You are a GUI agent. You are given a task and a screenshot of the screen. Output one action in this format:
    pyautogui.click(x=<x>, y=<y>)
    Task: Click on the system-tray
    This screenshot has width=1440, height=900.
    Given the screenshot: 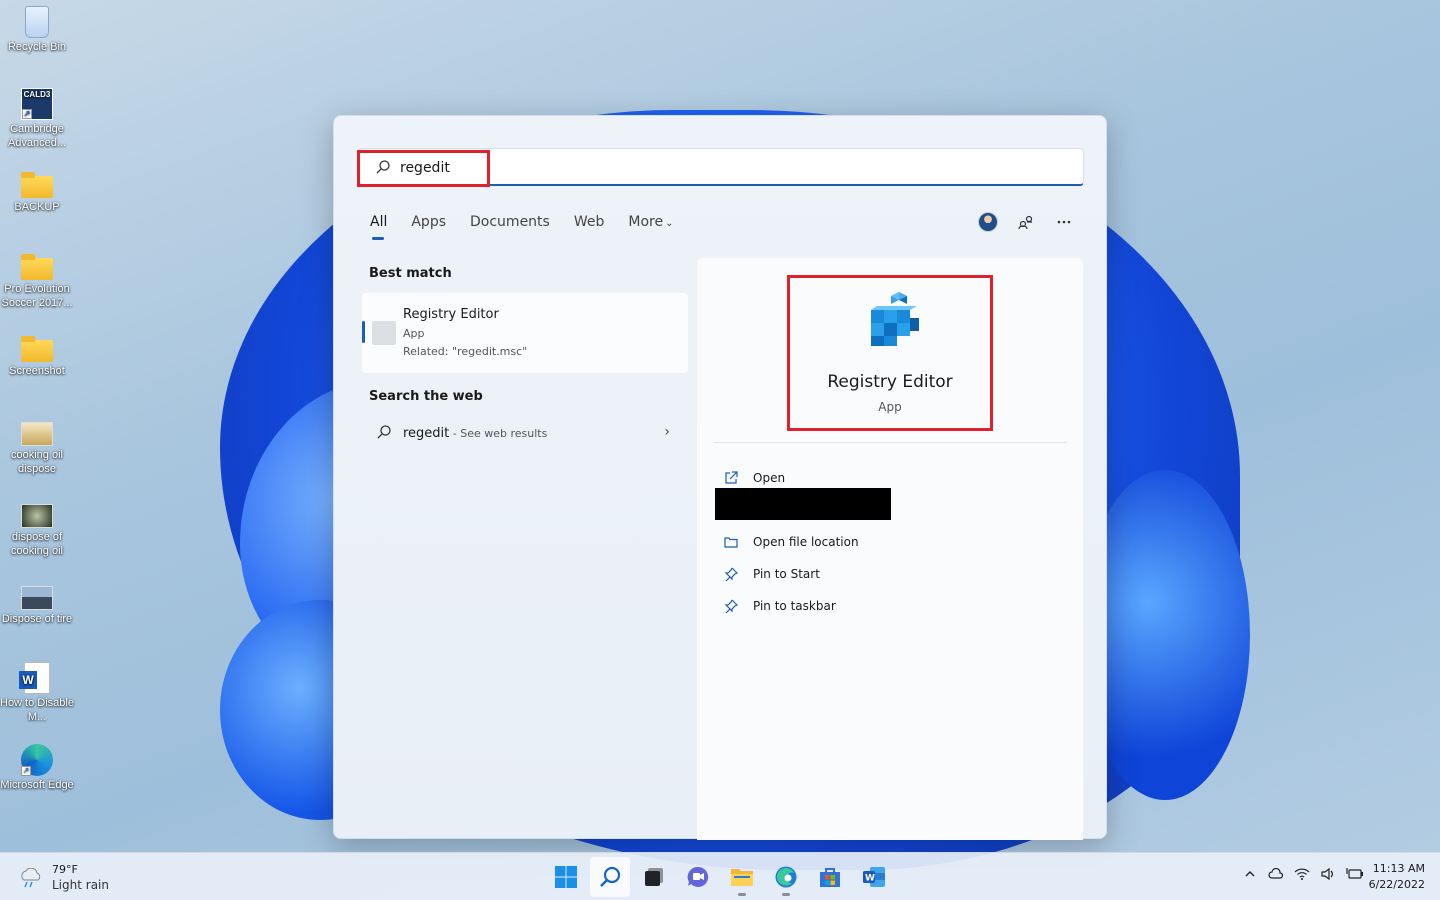 What is the action you would take?
    pyautogui.click(x=1302, y=876)
    